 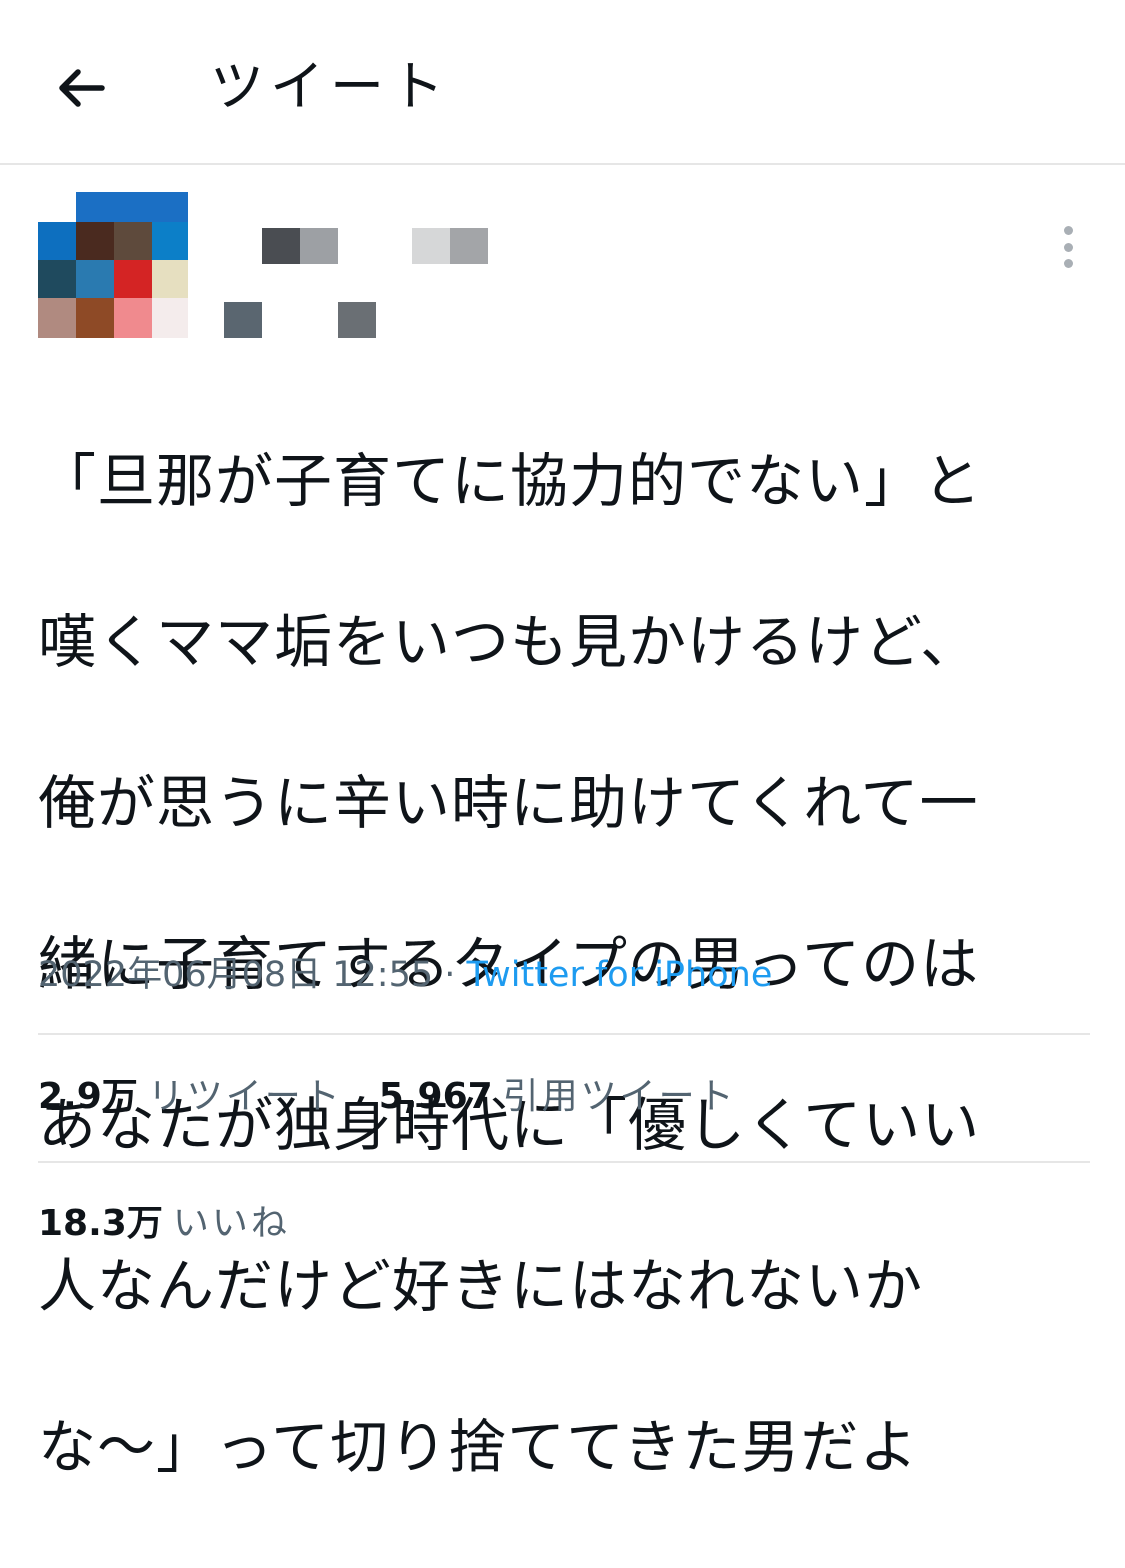 I want to click on tweet-text-line: 人なんだけど好きにはなれないか, so click(x=481, y=1285).